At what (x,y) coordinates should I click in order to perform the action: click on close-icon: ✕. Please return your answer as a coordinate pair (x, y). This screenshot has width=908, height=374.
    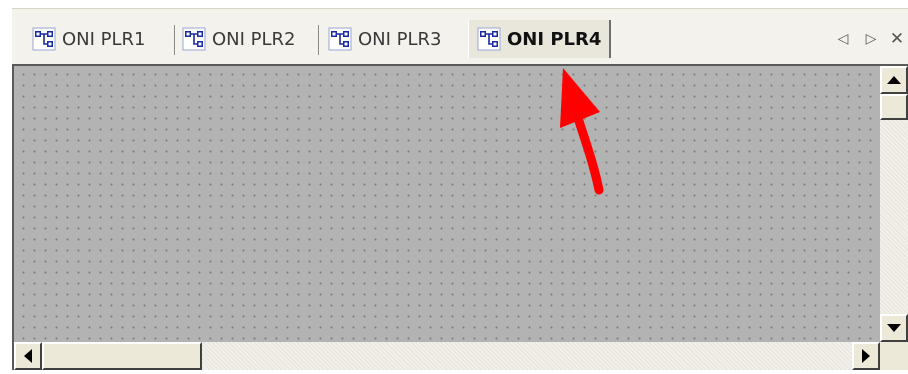
    Looking at the image, I should click on (897, 39).